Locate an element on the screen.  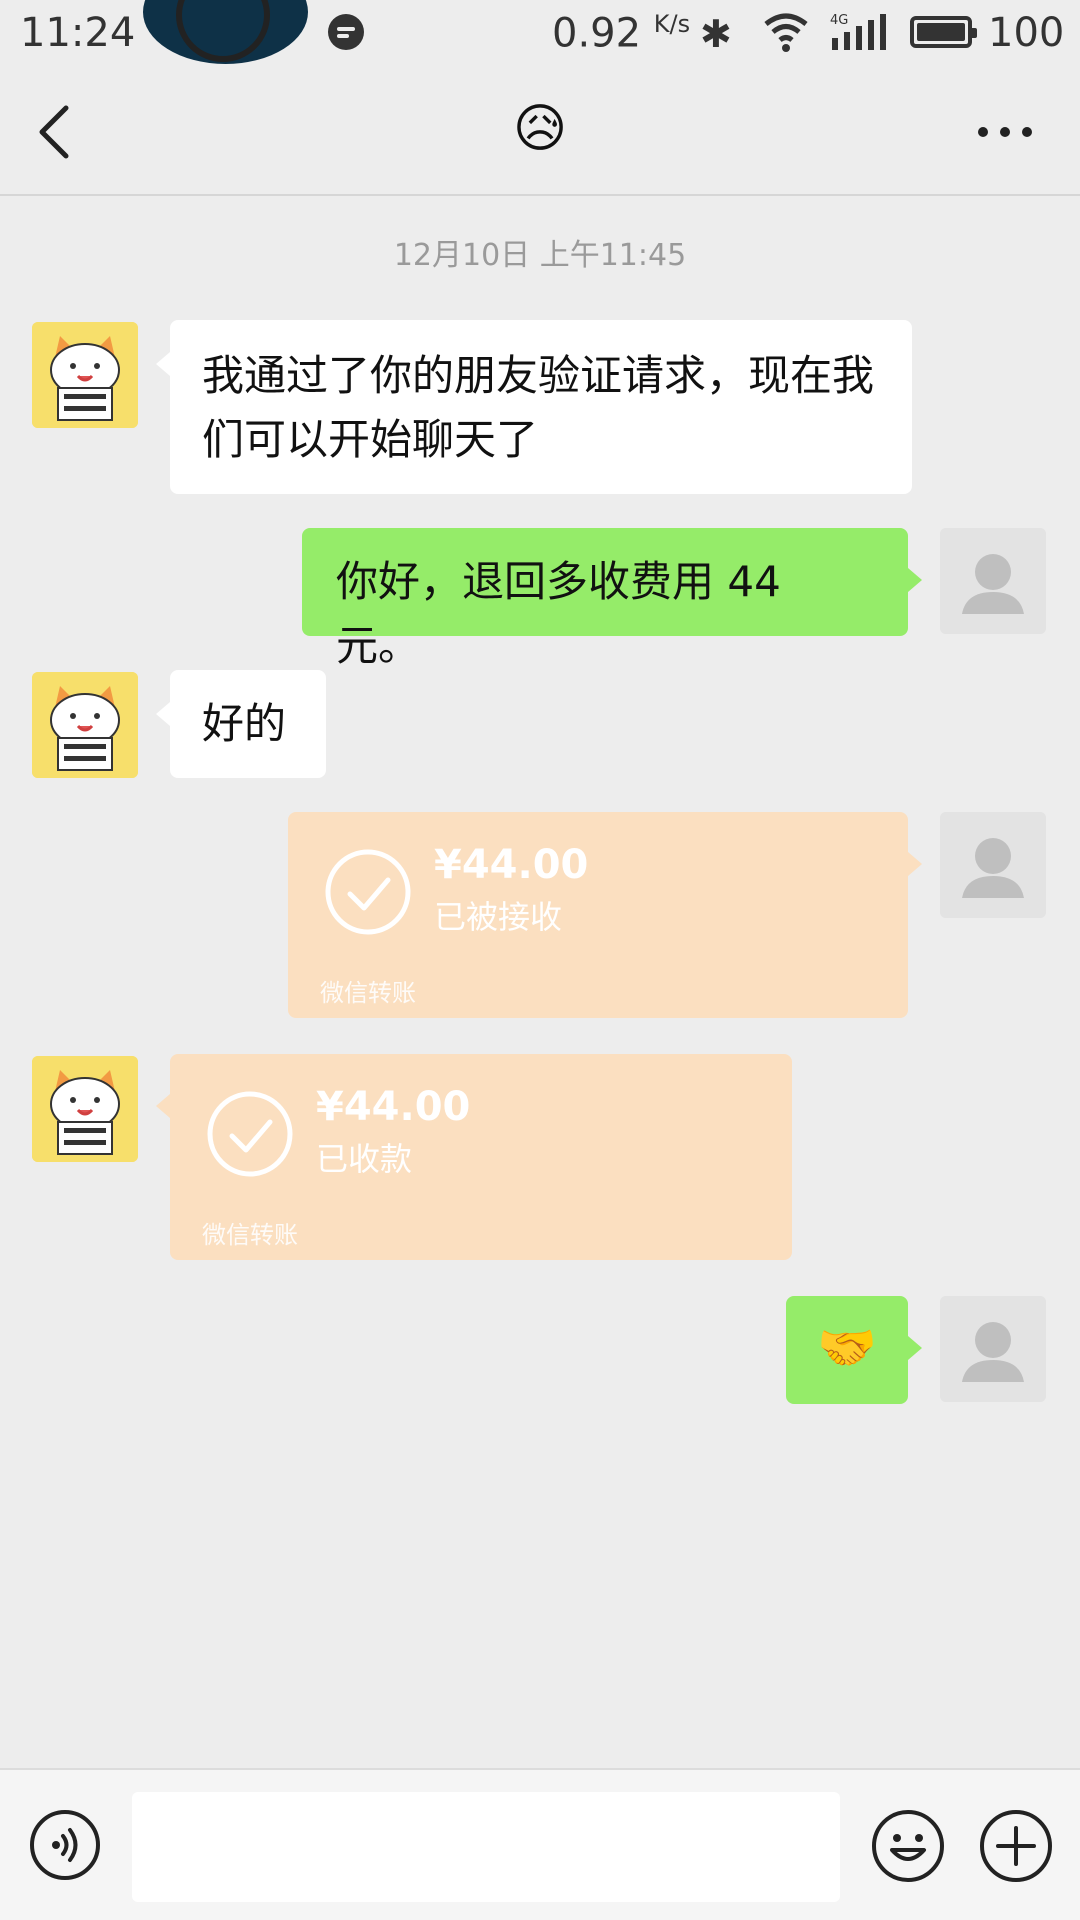
plus-icon is located at coordinates (1016, 1846).